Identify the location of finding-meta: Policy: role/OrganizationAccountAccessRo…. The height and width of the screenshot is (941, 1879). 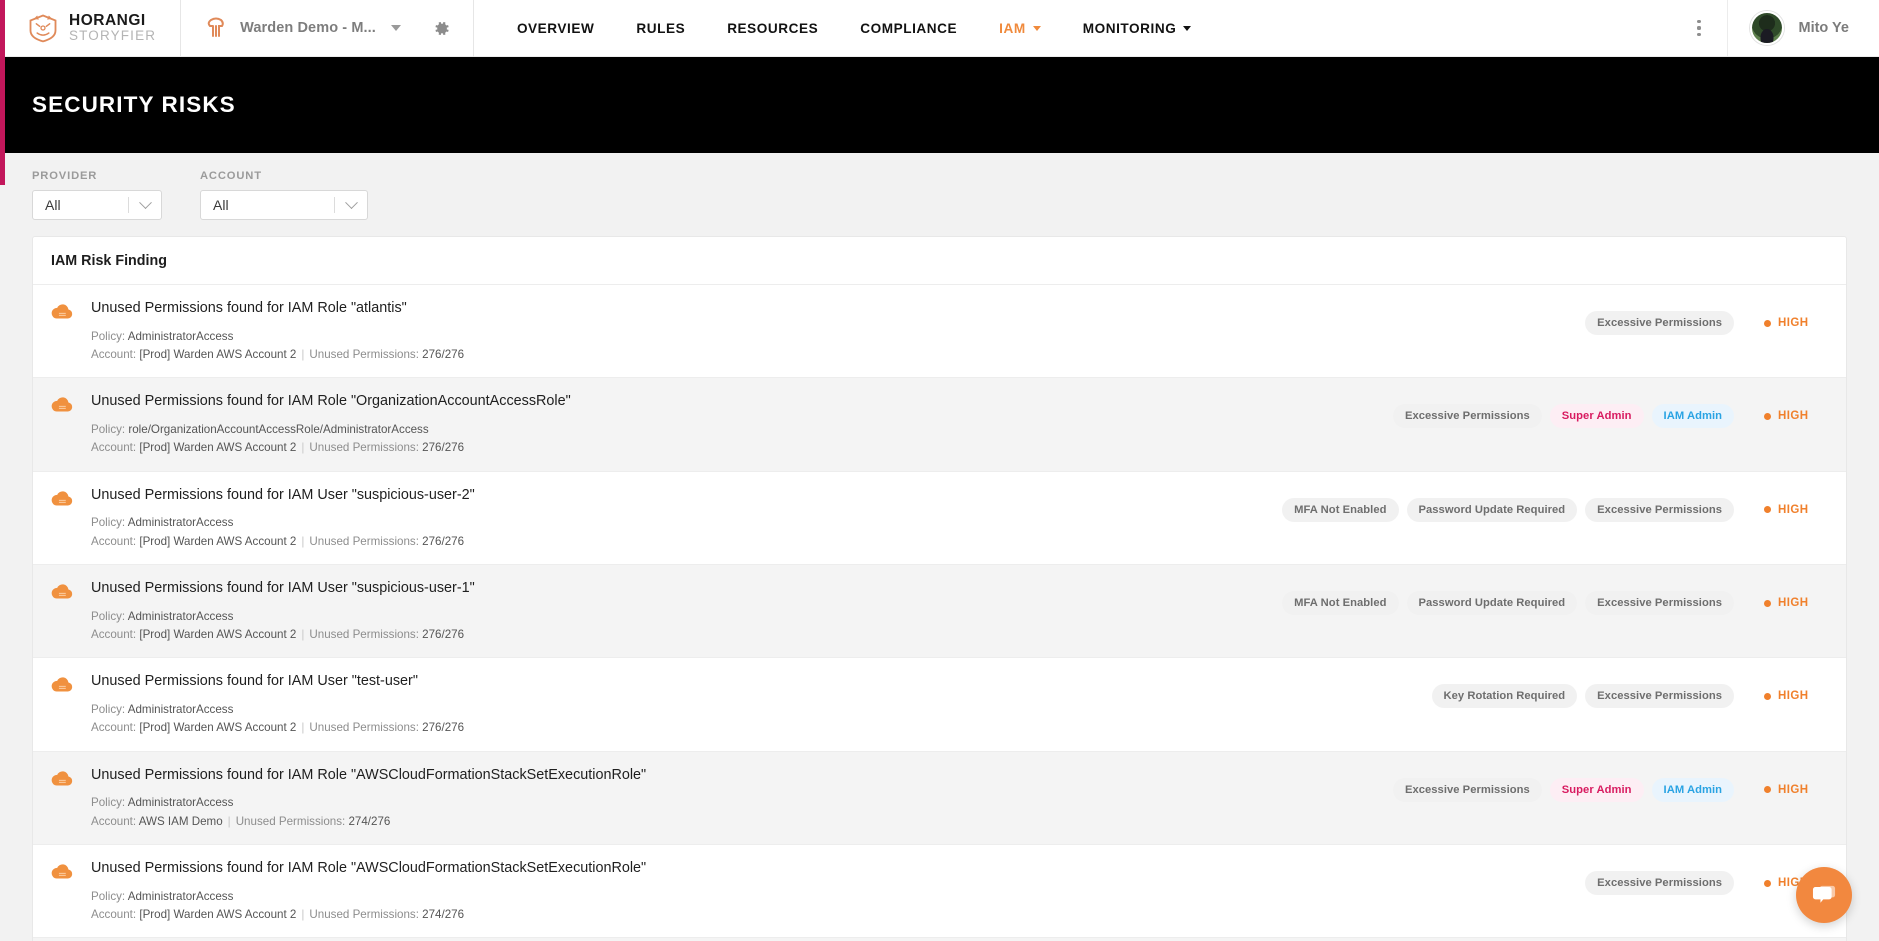
(736, 439).